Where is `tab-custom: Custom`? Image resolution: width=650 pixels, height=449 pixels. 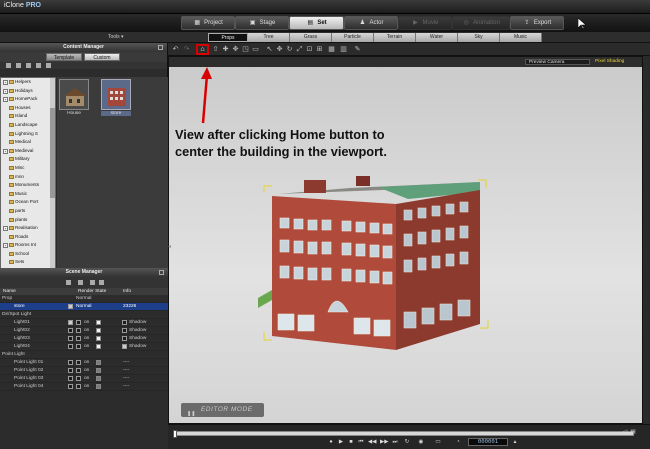 tab-custom: Custom is located at coordinates (102, 57).